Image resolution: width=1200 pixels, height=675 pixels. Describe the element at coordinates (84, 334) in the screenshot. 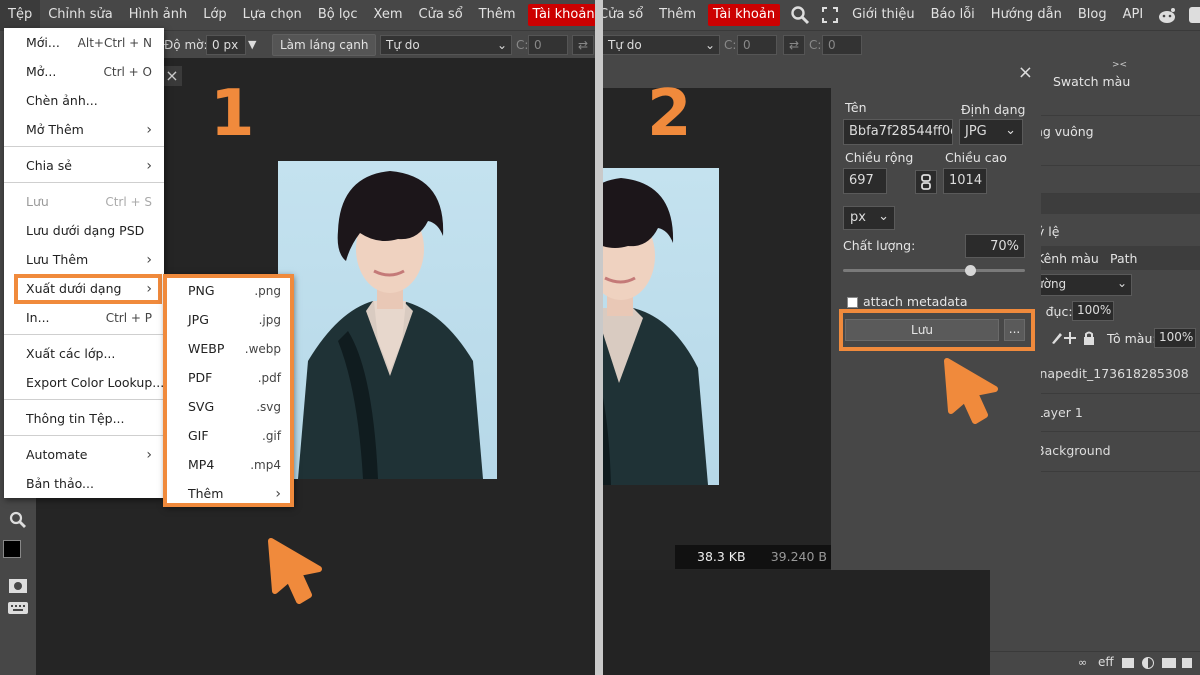

I see `menu-divider` at that location.